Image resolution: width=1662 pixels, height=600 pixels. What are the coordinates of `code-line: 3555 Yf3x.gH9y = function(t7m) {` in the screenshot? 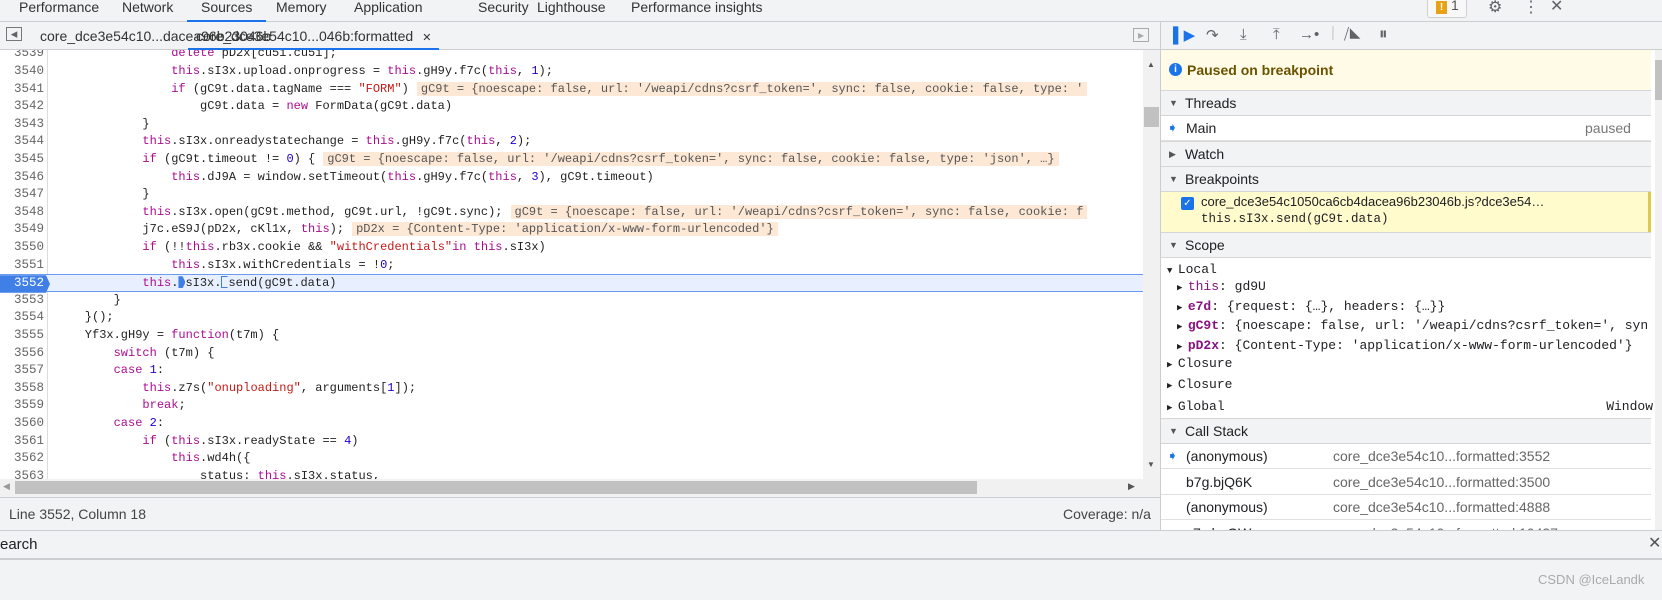 It's located at (571, 336).